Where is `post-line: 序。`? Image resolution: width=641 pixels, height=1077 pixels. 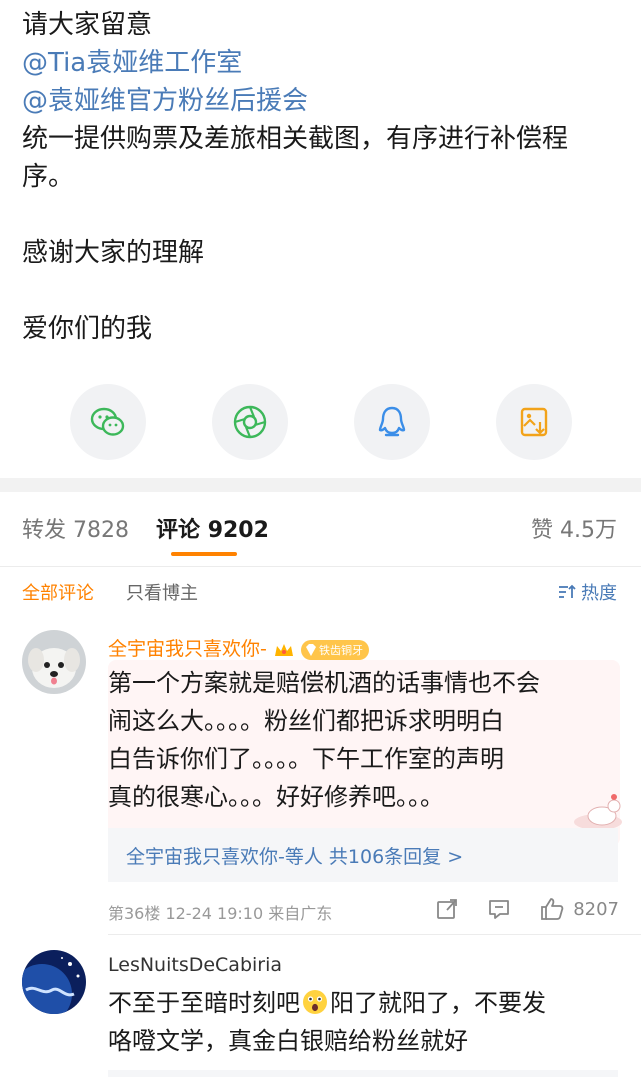 post-line: 序。 is located at coordinates (48, 177).